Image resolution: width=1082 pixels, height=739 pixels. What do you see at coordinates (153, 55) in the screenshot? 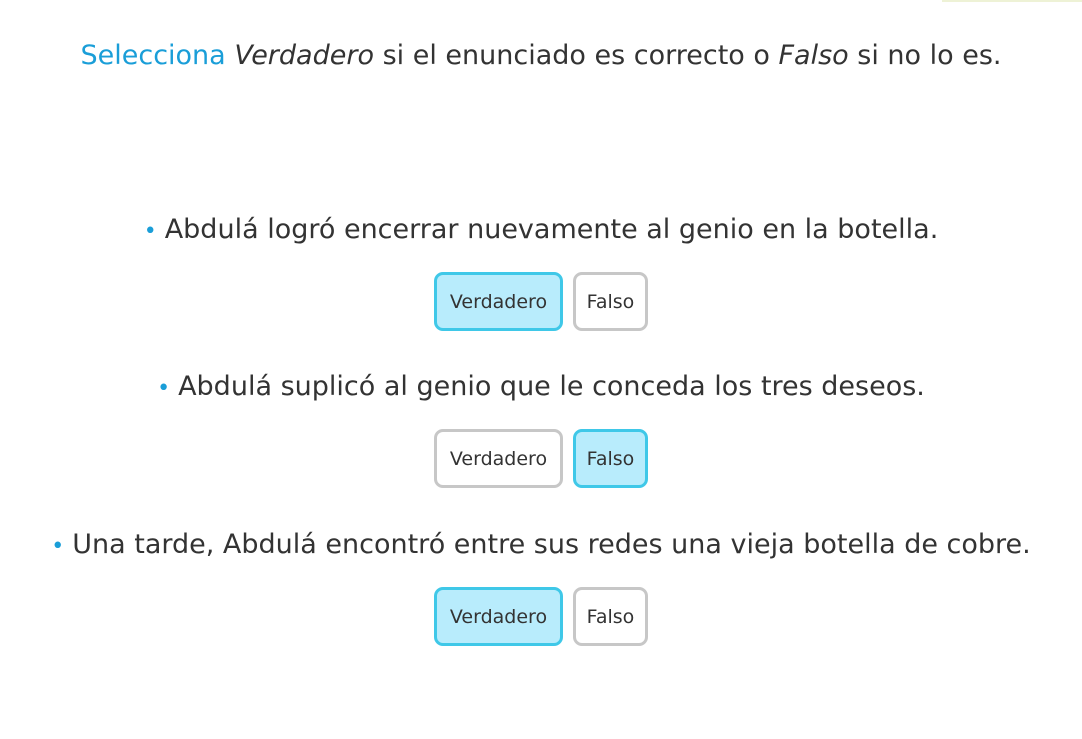
I see `instruction-lead: Selecciona` at bounding box center [153, 55].